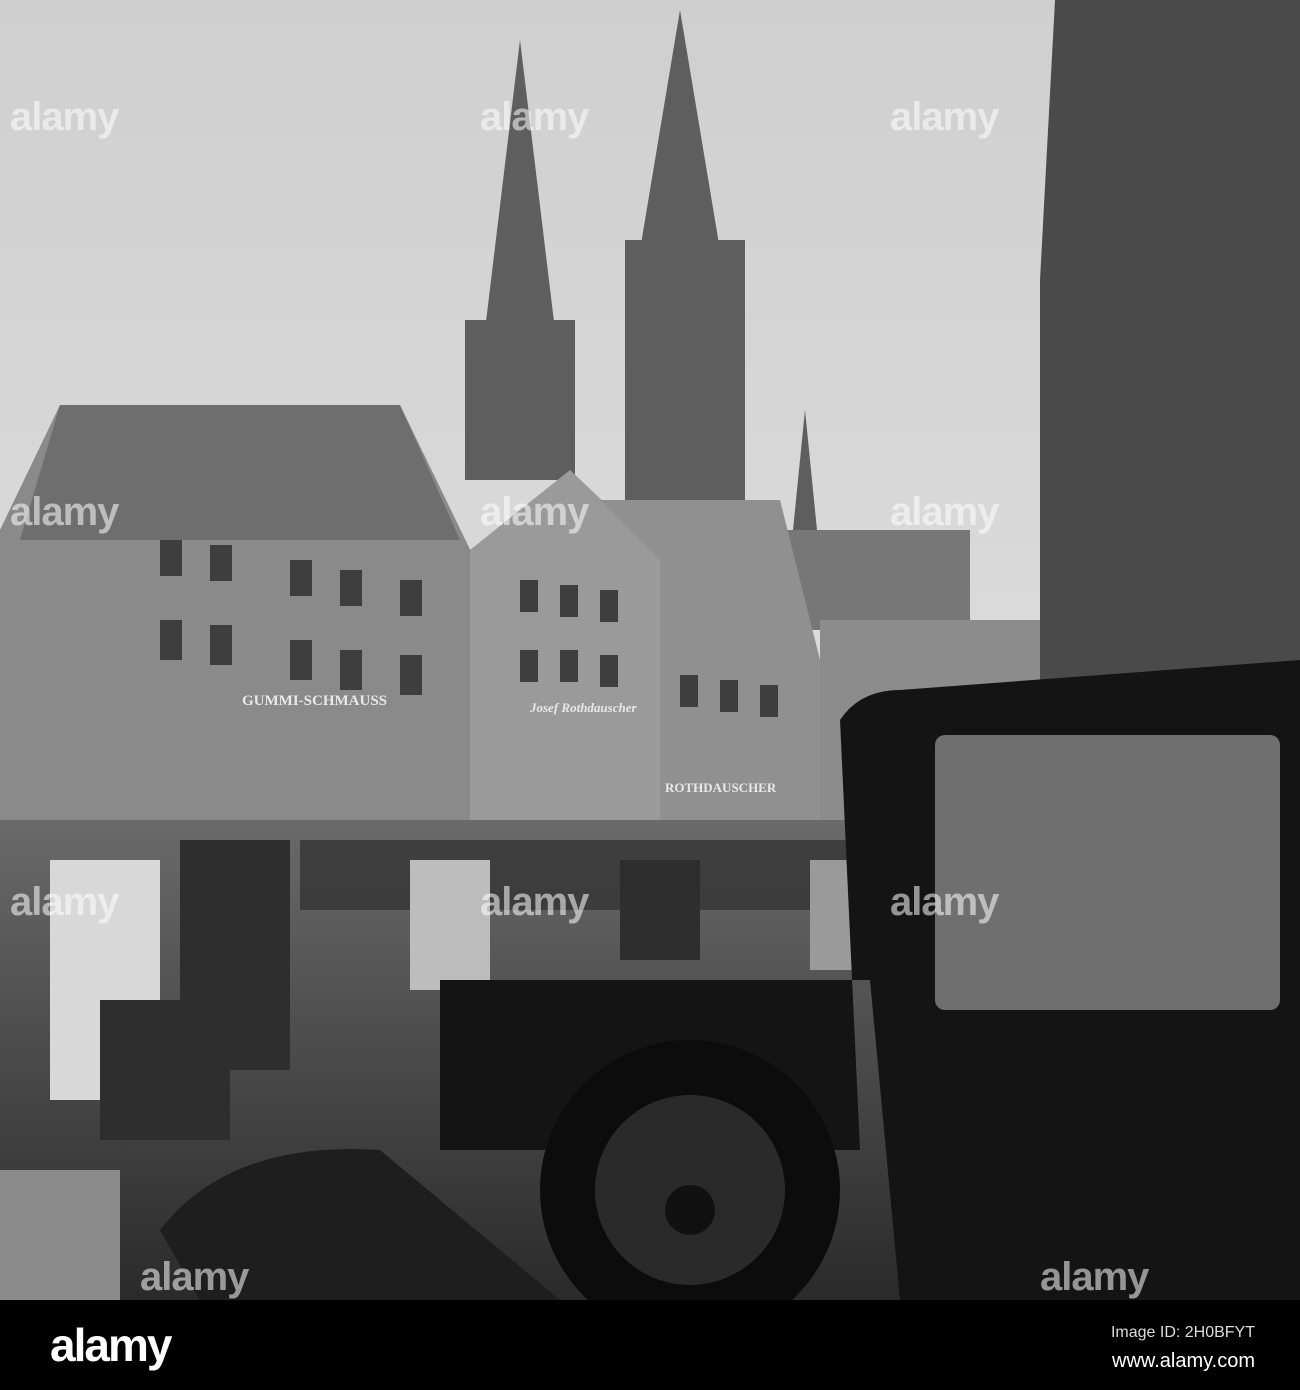 Image resolution: width=1300 pixels, height=1390 pixels. Describe the element at coordinates (650, 1345) in the screenshot. I see `footer-bar: alamy Image ID: 2H0BFYT www.alamy.com` at that location.